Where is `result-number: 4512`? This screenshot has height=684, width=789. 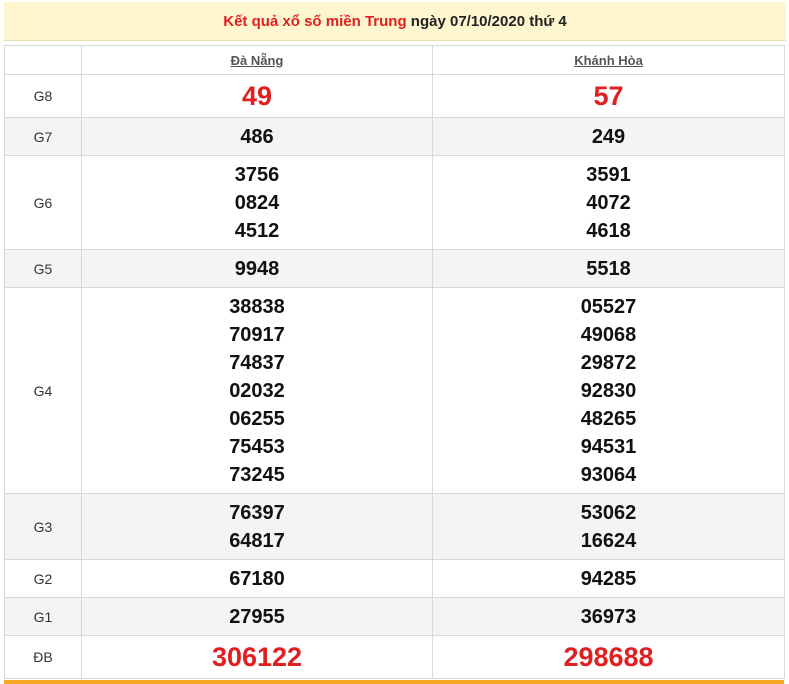
result-number: 4512 is located at coordinates (257, 230).